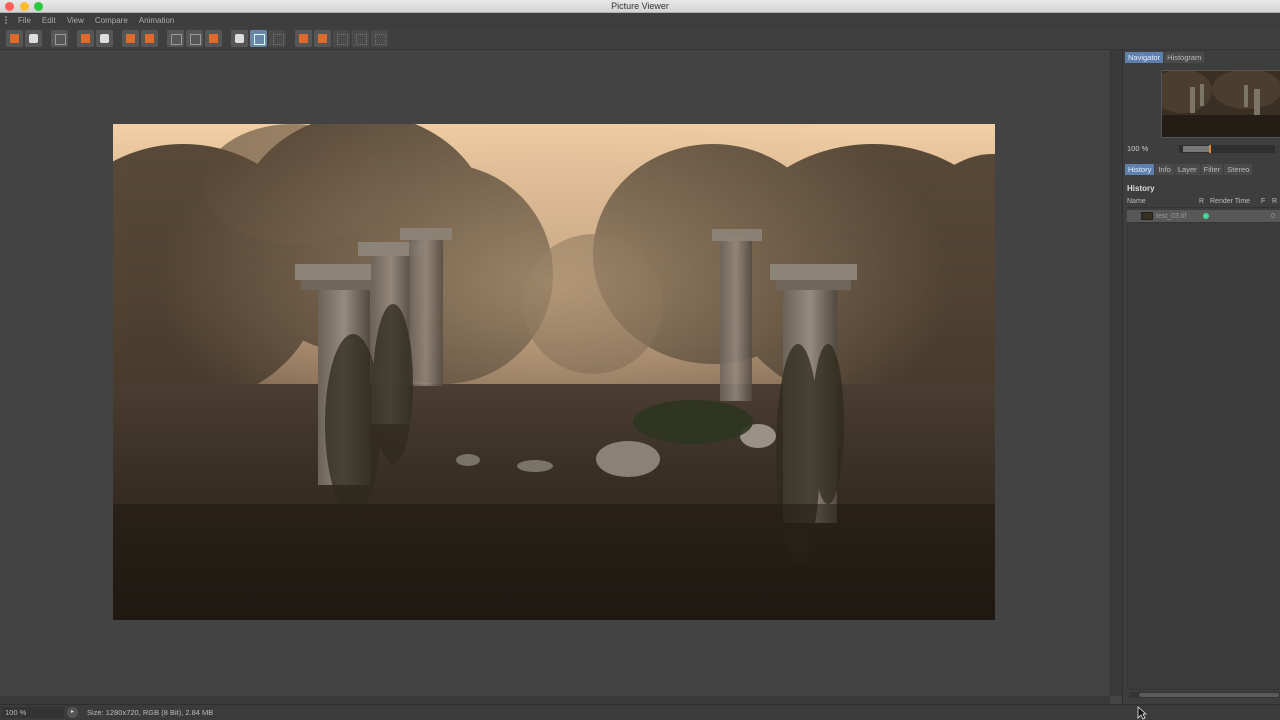 Image resolution: width=1280 pixels, height=720 pixels. What do you see at coordinates (49, 20) in the screenshot?
I see `menu-edit: Edit` at bounding box center [49, 20].